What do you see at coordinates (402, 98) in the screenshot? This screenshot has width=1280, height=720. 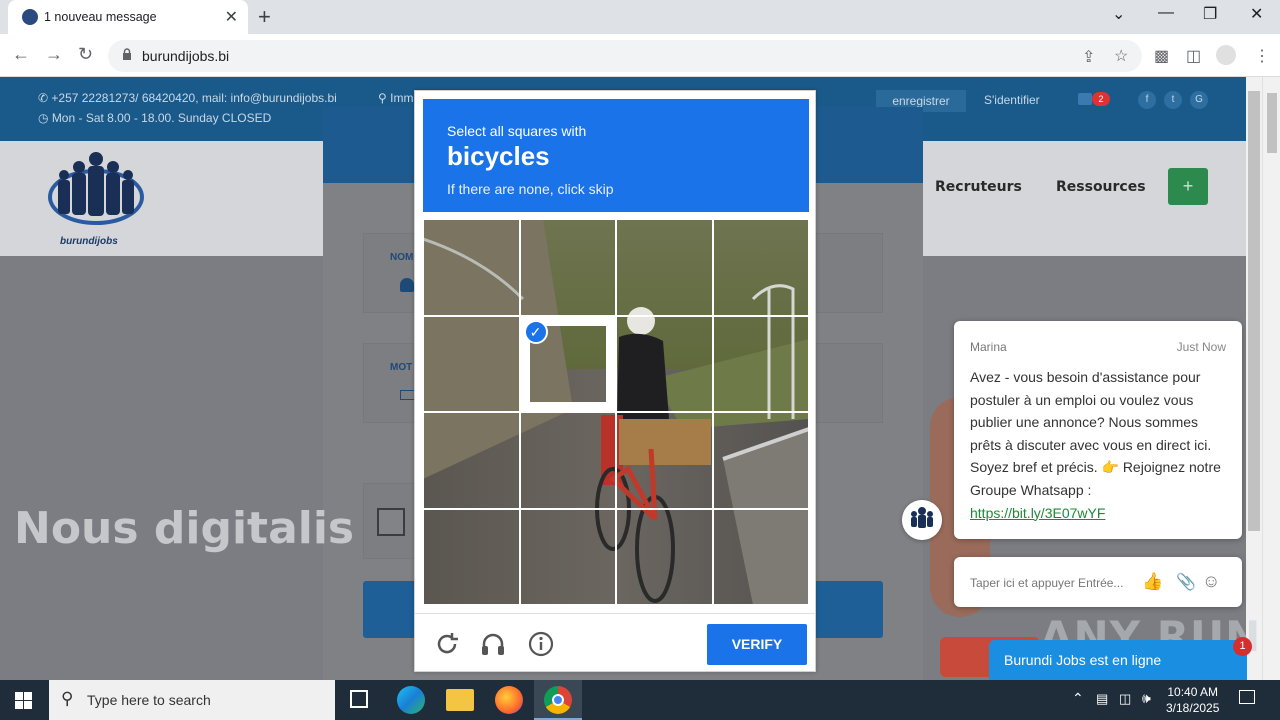 I see `address-text: Imm` at bounding box center [402, 98].